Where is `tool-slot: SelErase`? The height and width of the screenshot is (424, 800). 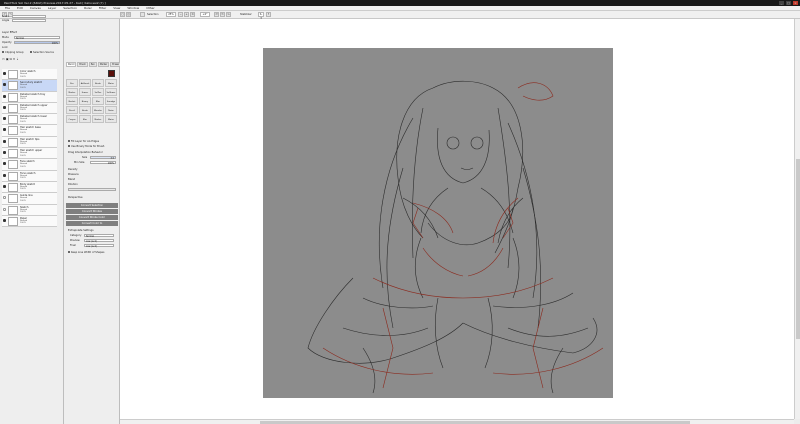
tool-slot: SelErase is located at coordinates (111, 92).